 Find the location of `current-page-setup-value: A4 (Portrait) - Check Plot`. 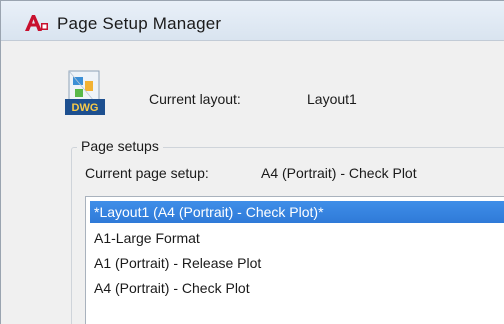

current-page-setup-value: A4 (Portrait) - Check Plot is located at coordinates (339, 173).